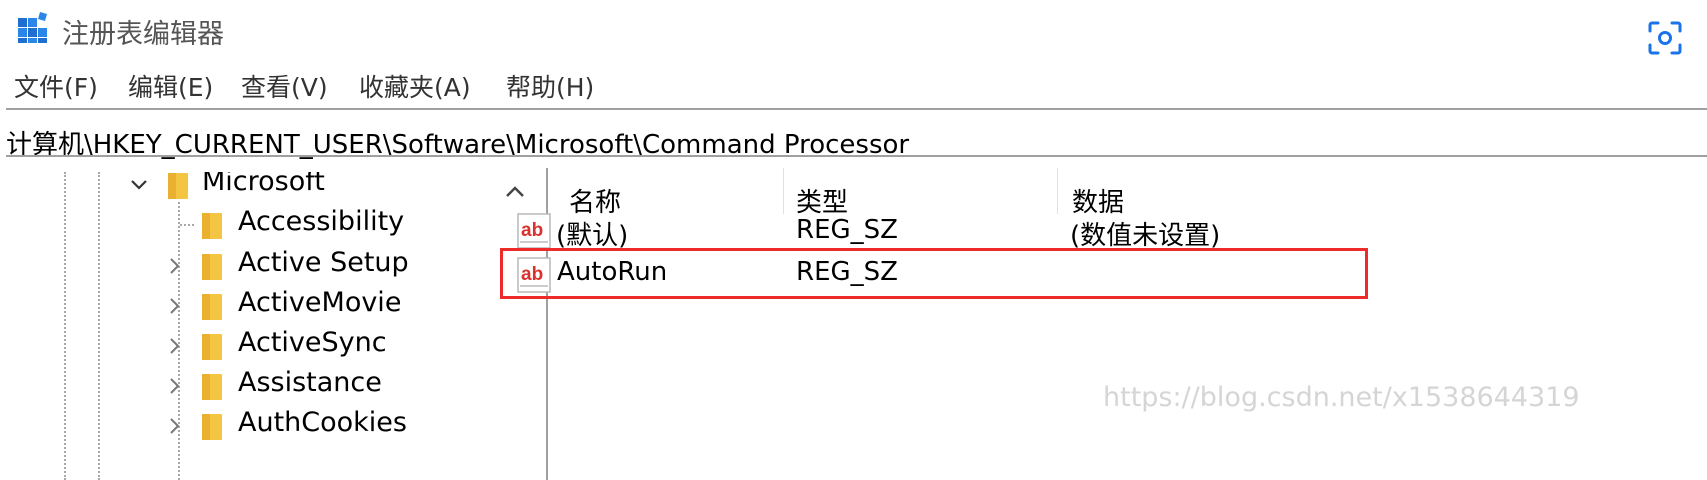 The image size is (1707, 480). Describe the element at coordinates (322, 422) in the screenshot. I see `tree-item-label: AuthCookies` at that location.